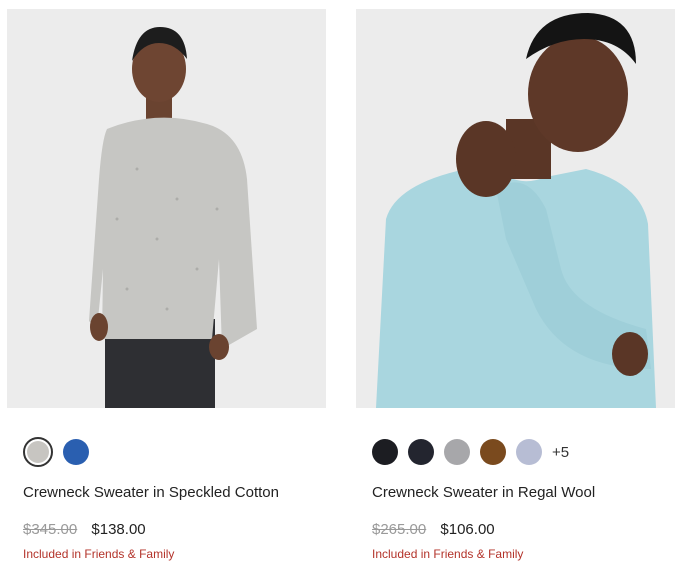 This screenshot has height=572, width=692. Describe the element at coordinates (50, 529) in the screenshot. I see `original-price: $345.00` at that location.